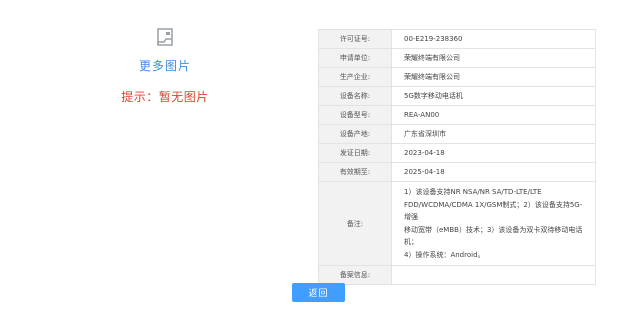 This screenshot has width=640, height=322. Describe the element at coordinates (493, 39) in the screenshot. I see `license-number-value: 00-E219-238360` at that location.